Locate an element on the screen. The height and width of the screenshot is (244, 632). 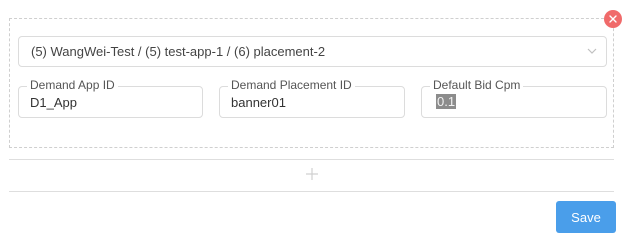
demand-app-id-value: D1_App is located at coordinates (53, 102).